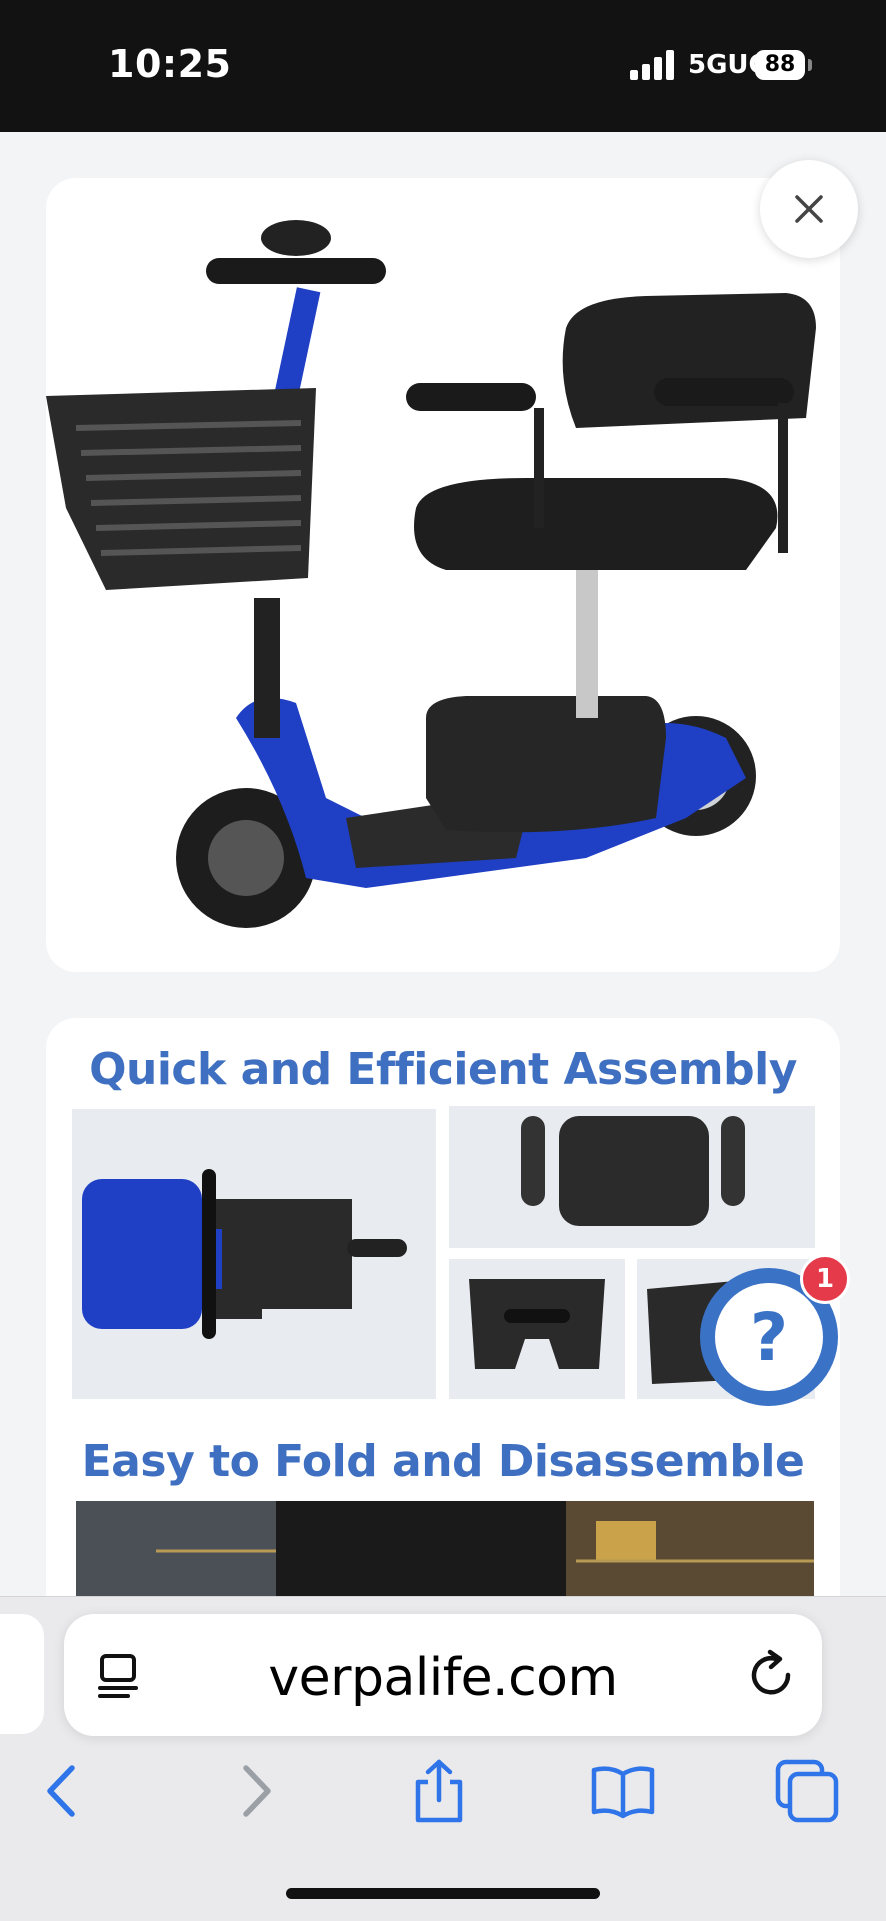  What do you see at coordinates (255, 1791) in the screenshot?
I see `forward-icon` at bounding box center [255, 1791].